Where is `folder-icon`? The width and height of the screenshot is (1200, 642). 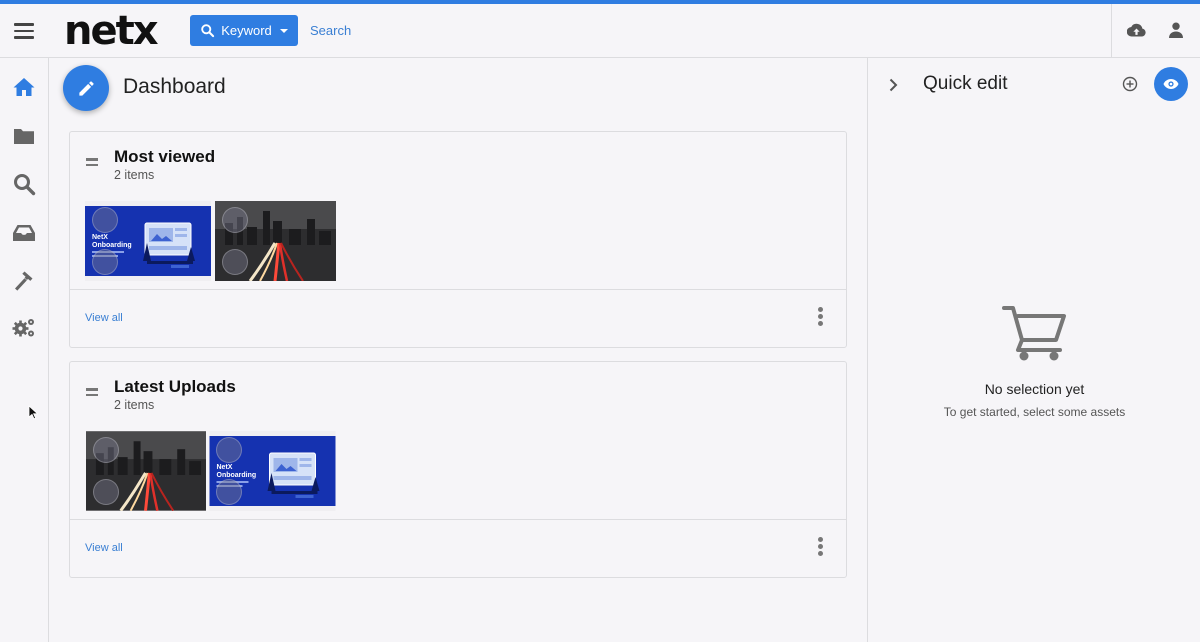
folder-icon is located at coordinates (24, 136).